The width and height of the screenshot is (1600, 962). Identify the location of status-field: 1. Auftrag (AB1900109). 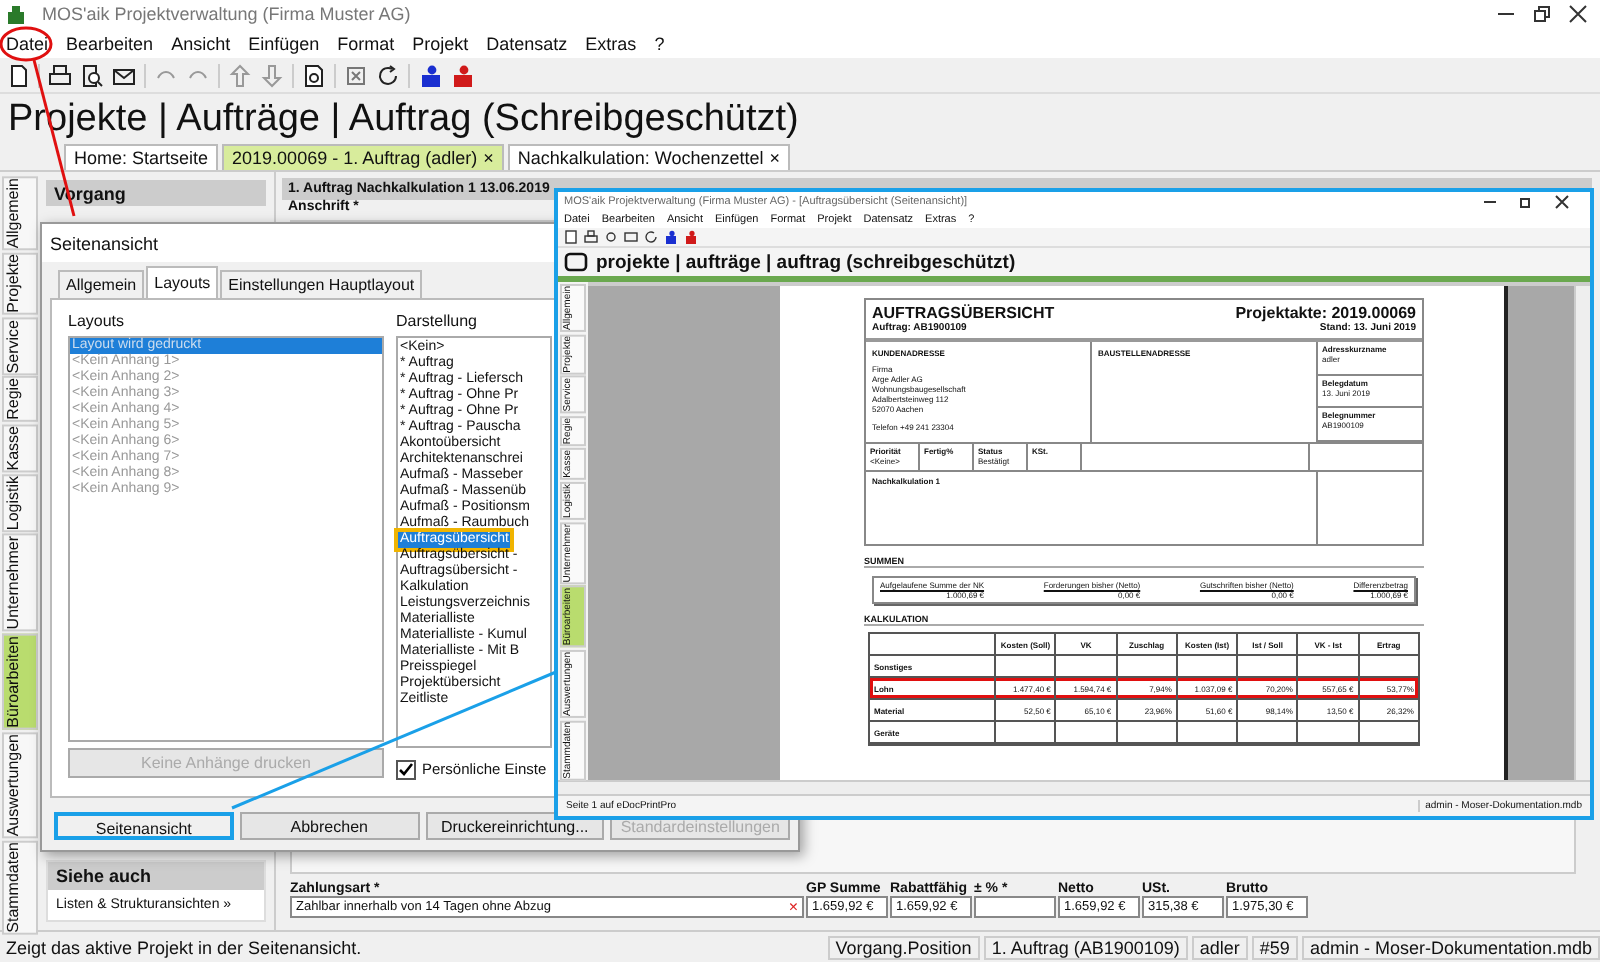
(1085, 947).